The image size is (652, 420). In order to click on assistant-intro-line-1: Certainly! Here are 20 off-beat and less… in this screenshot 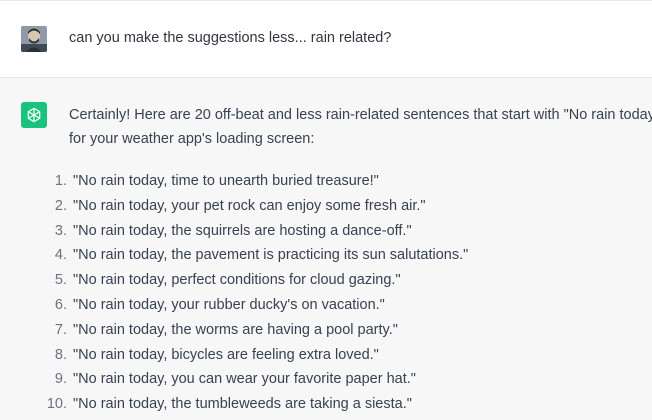, I will do `click(360, 115)`.